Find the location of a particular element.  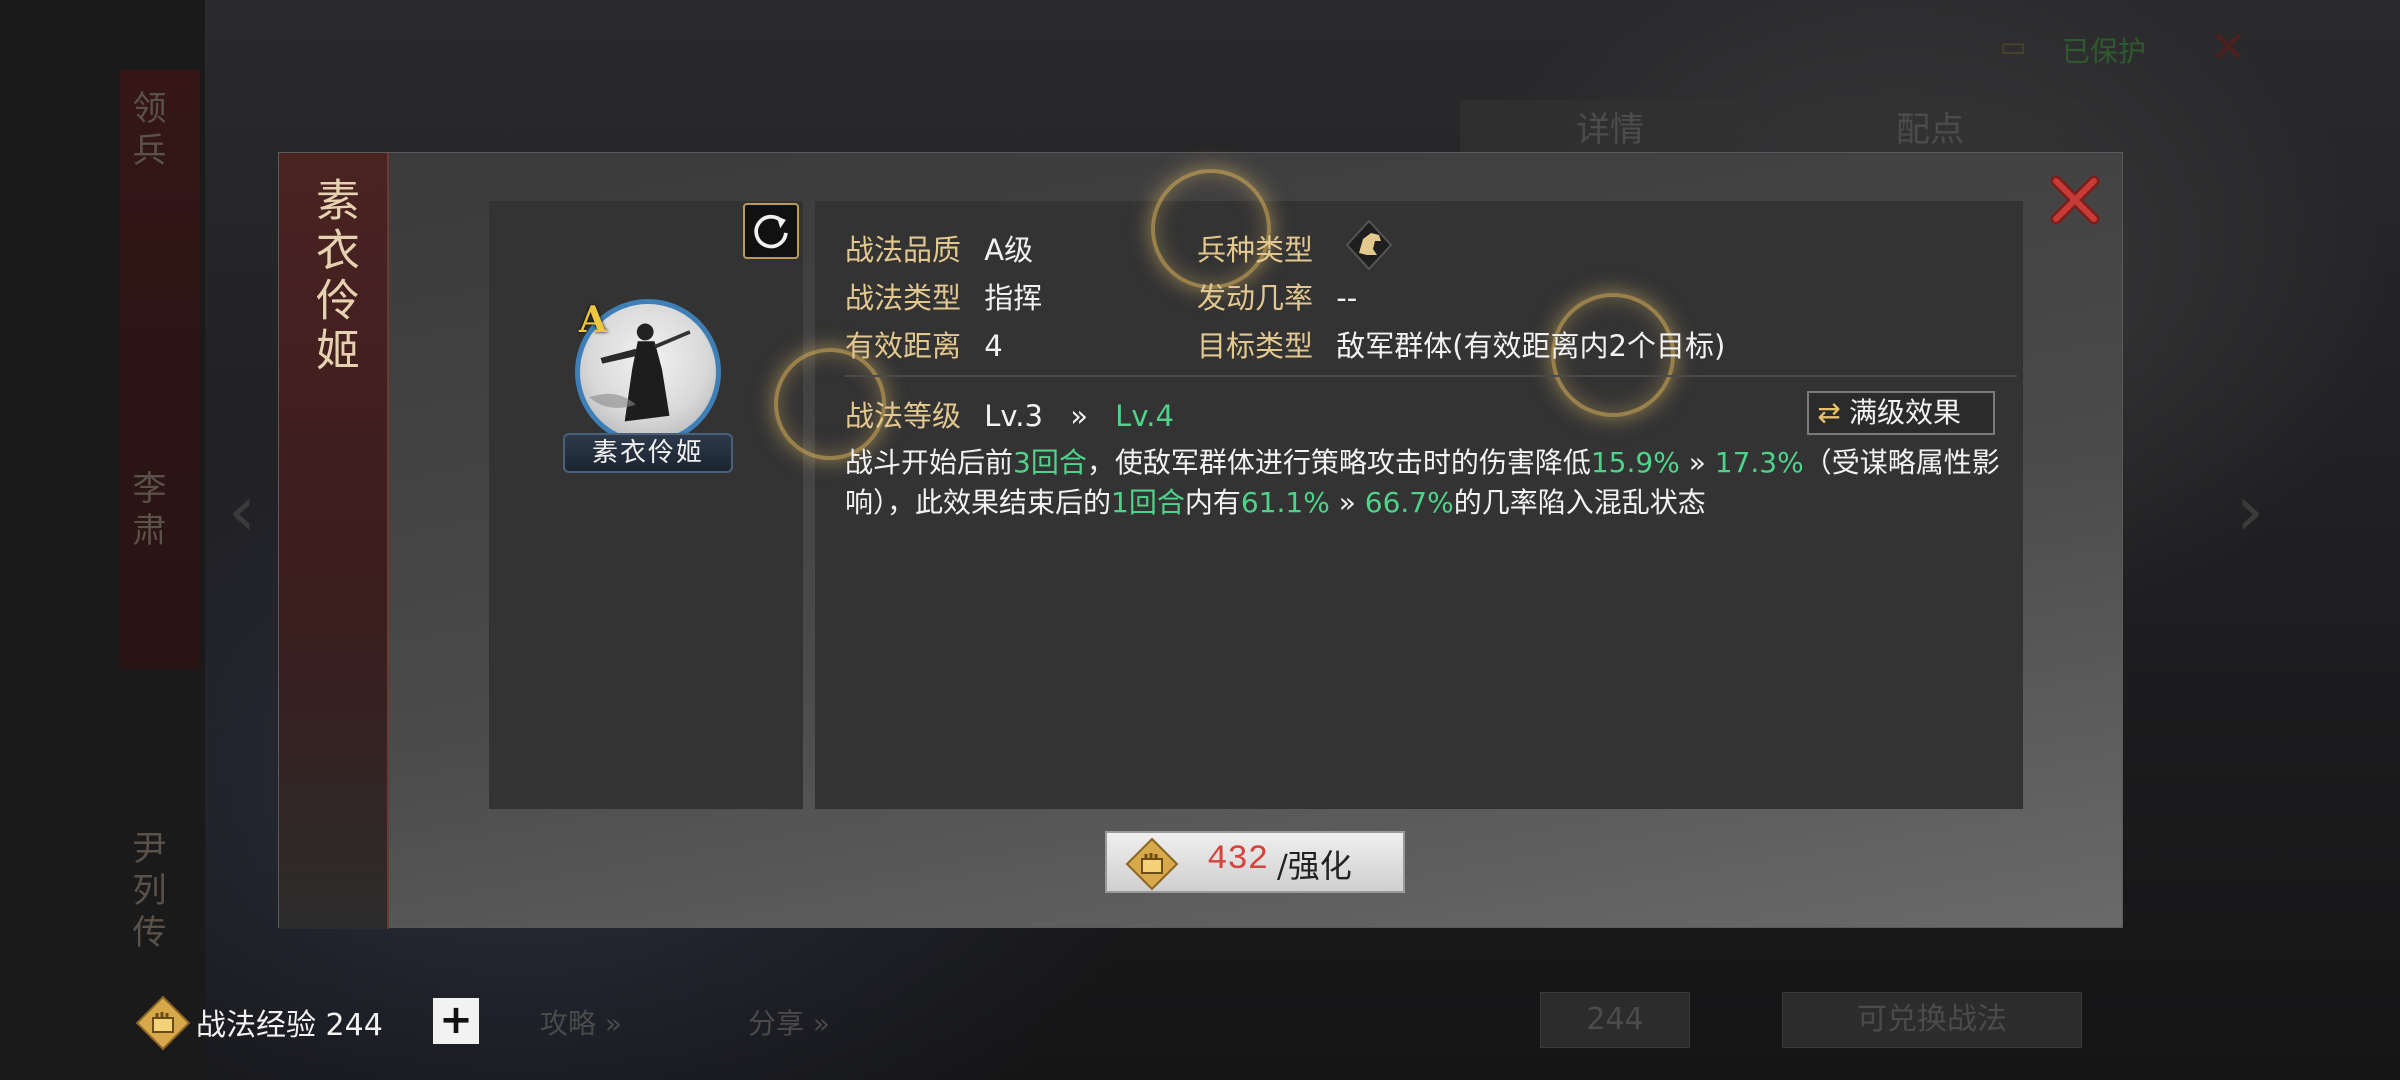

type-label: 战法类型 is located at coordinates (903, 298).